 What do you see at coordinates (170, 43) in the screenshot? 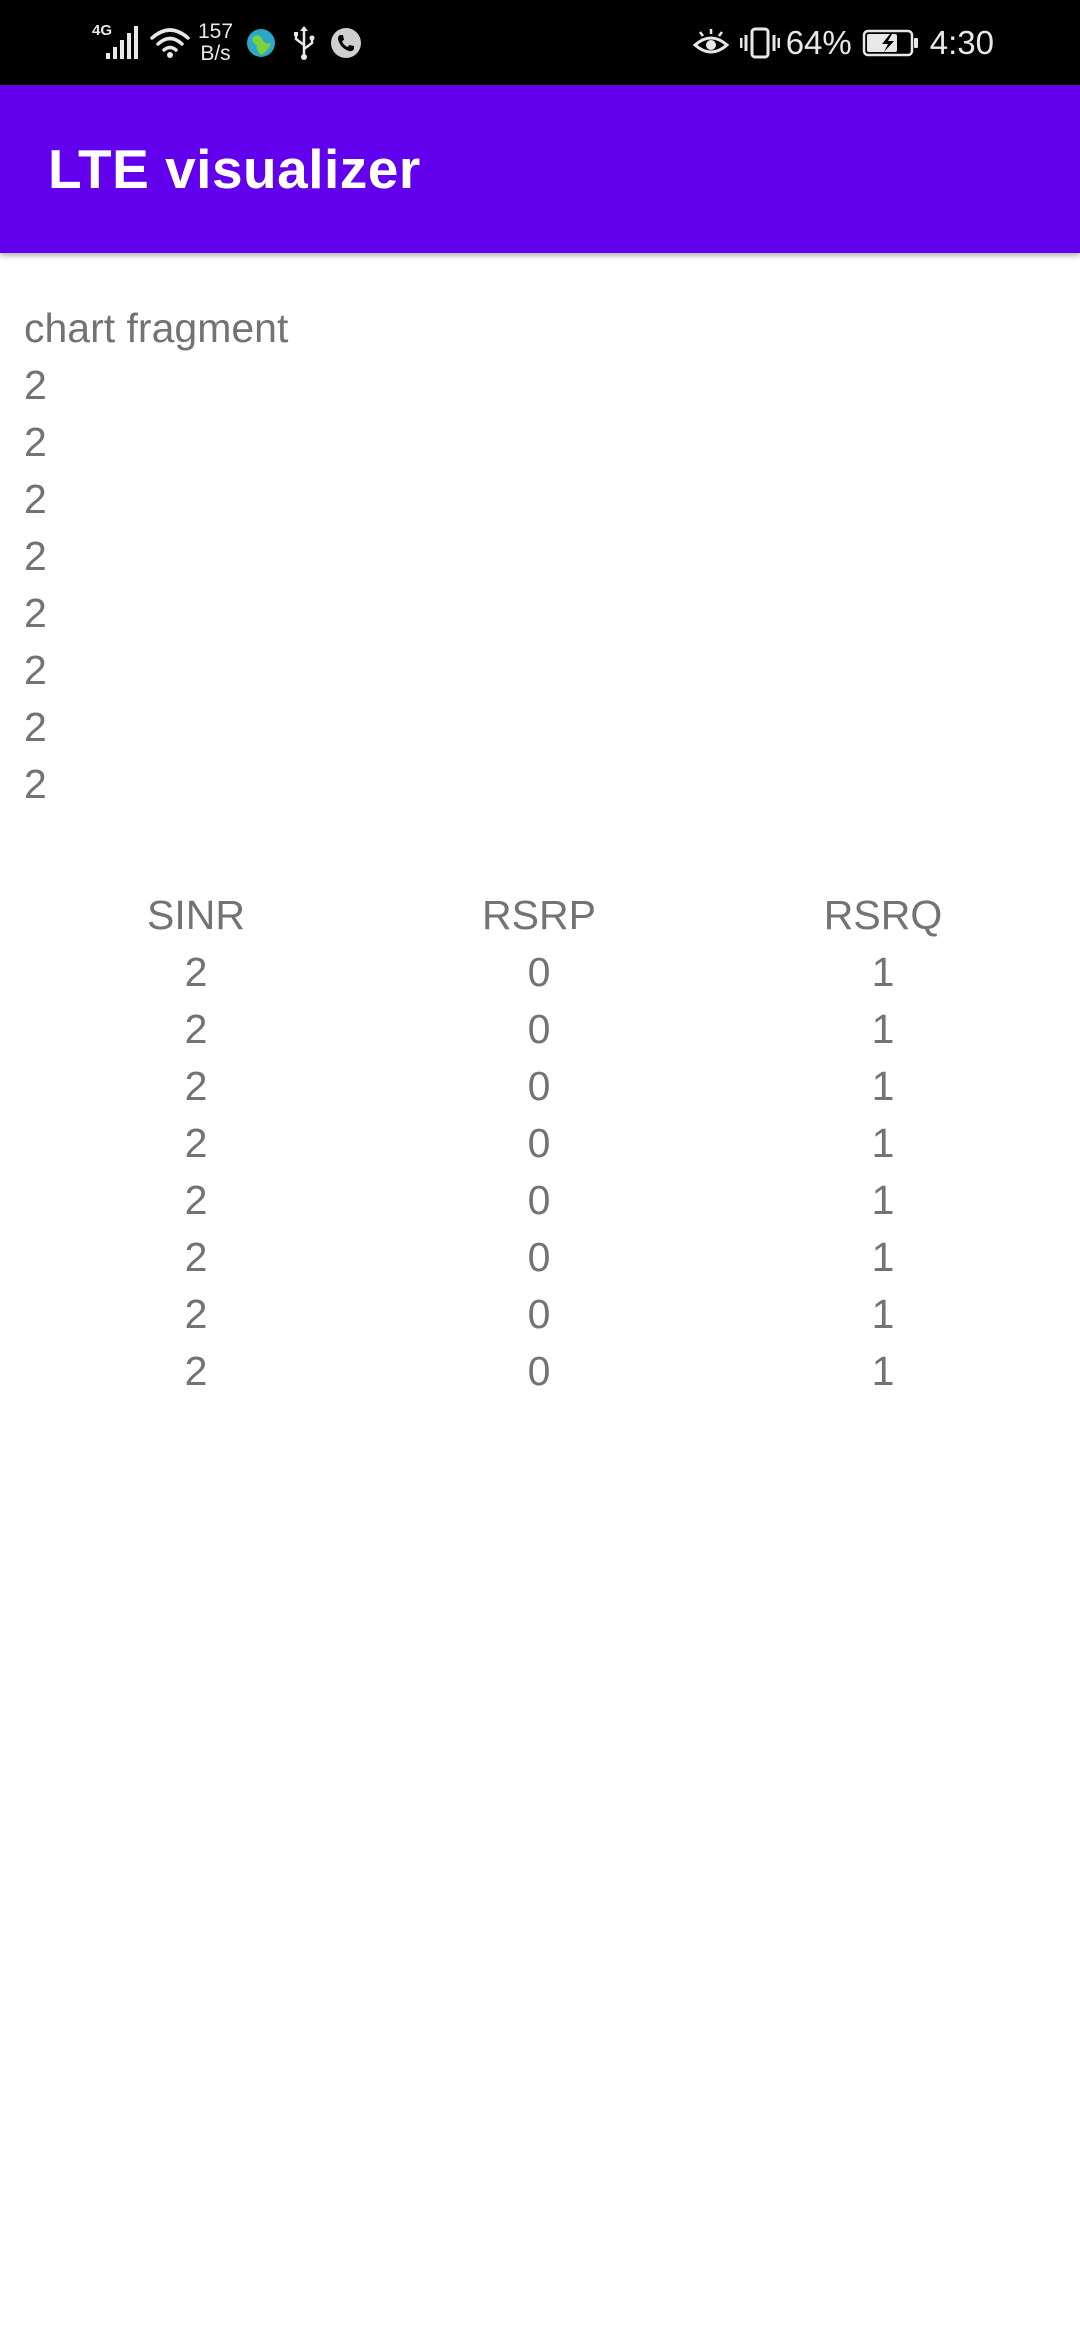
I see `wifi-icon` at bounding box center [170, 43].